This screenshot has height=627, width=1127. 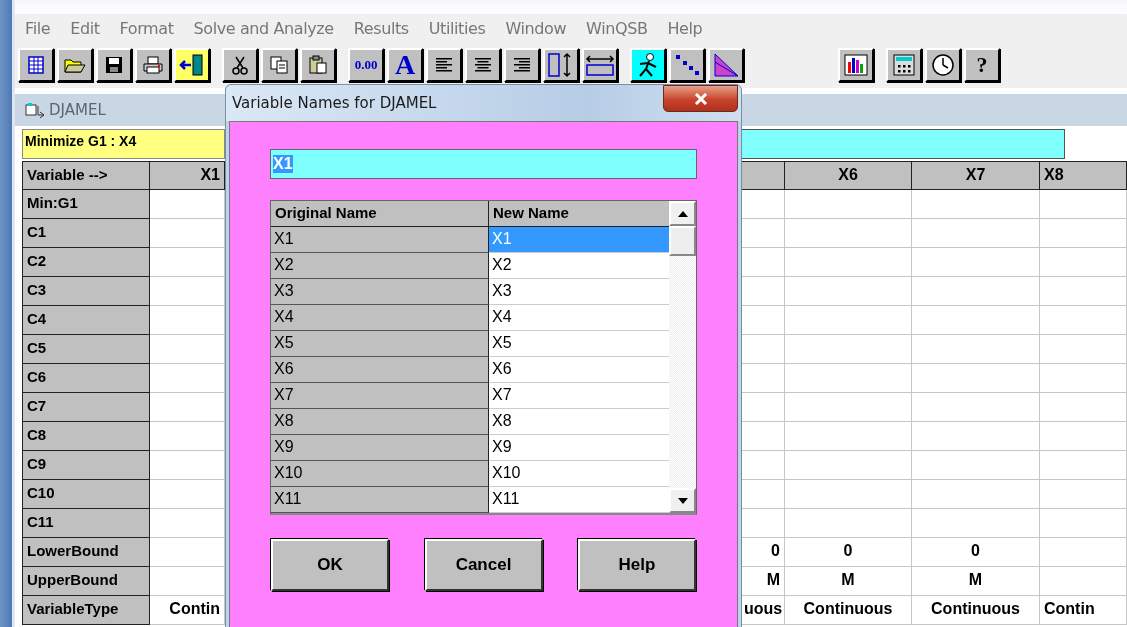 What do you see at coordinates (38, 28) in the screenshot?
I see `menu-item: File` at bounding box center [38, 28].